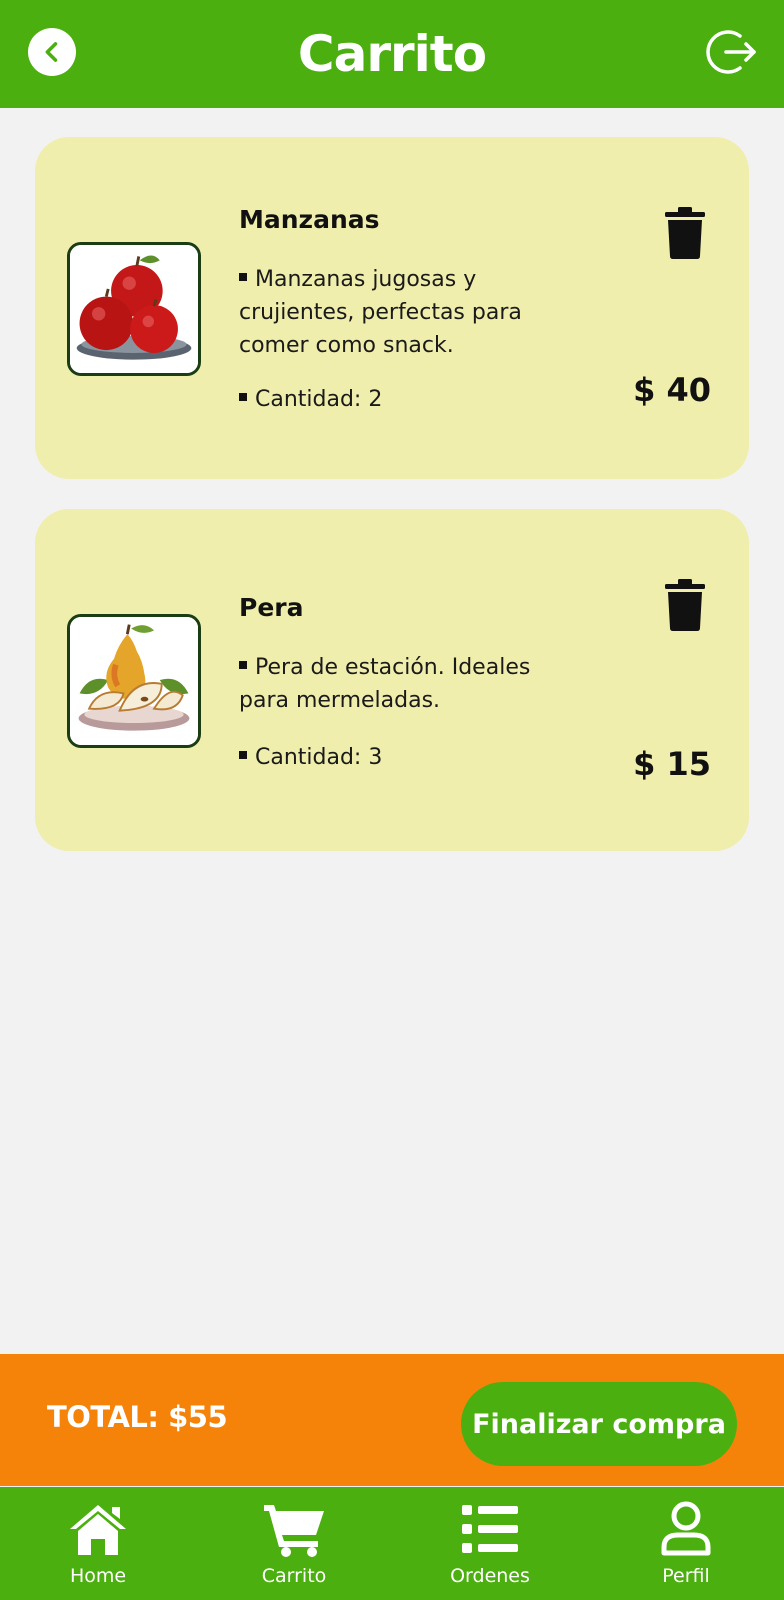 This screenshot has width=784, height=1600. What do you see at coordinates (392, 1420) in the screenshot?
I see `checkout-bar: TOTAL: $55 Finalizar compra` at bounding box center [392, 1420].